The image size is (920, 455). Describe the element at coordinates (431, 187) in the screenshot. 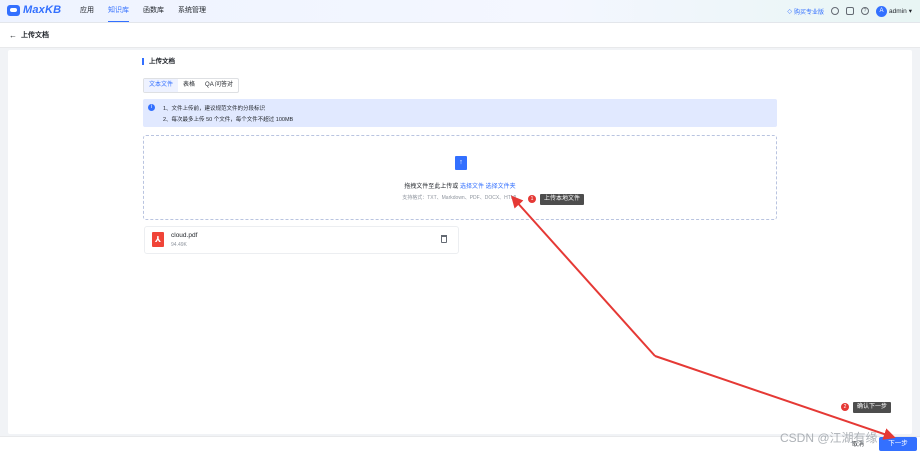

I see `dropzone-hint: 拖拽文件至此上传或` at that location.